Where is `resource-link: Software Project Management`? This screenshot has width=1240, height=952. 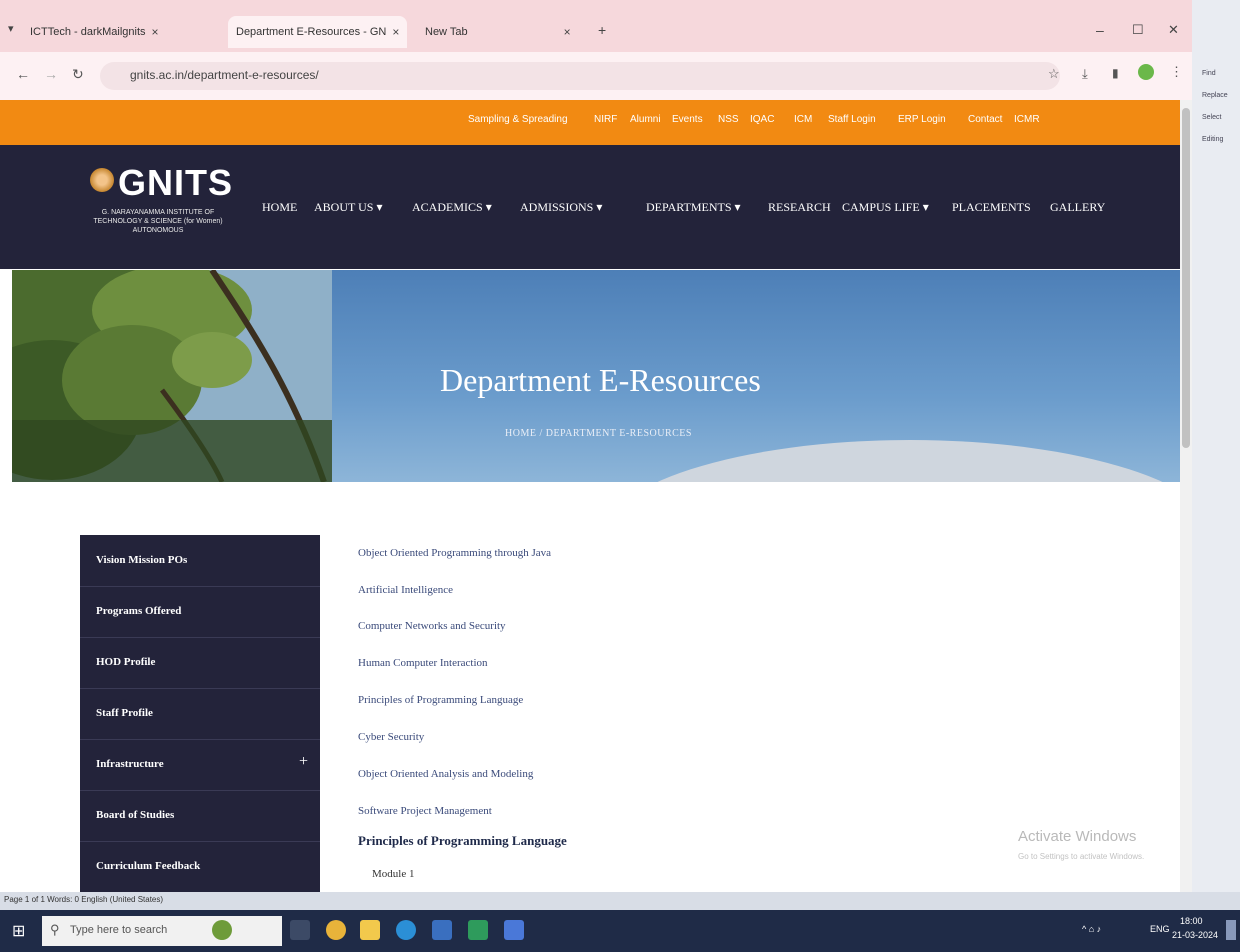 resource-link: Software Project Management is located at coordinates (425, 811).